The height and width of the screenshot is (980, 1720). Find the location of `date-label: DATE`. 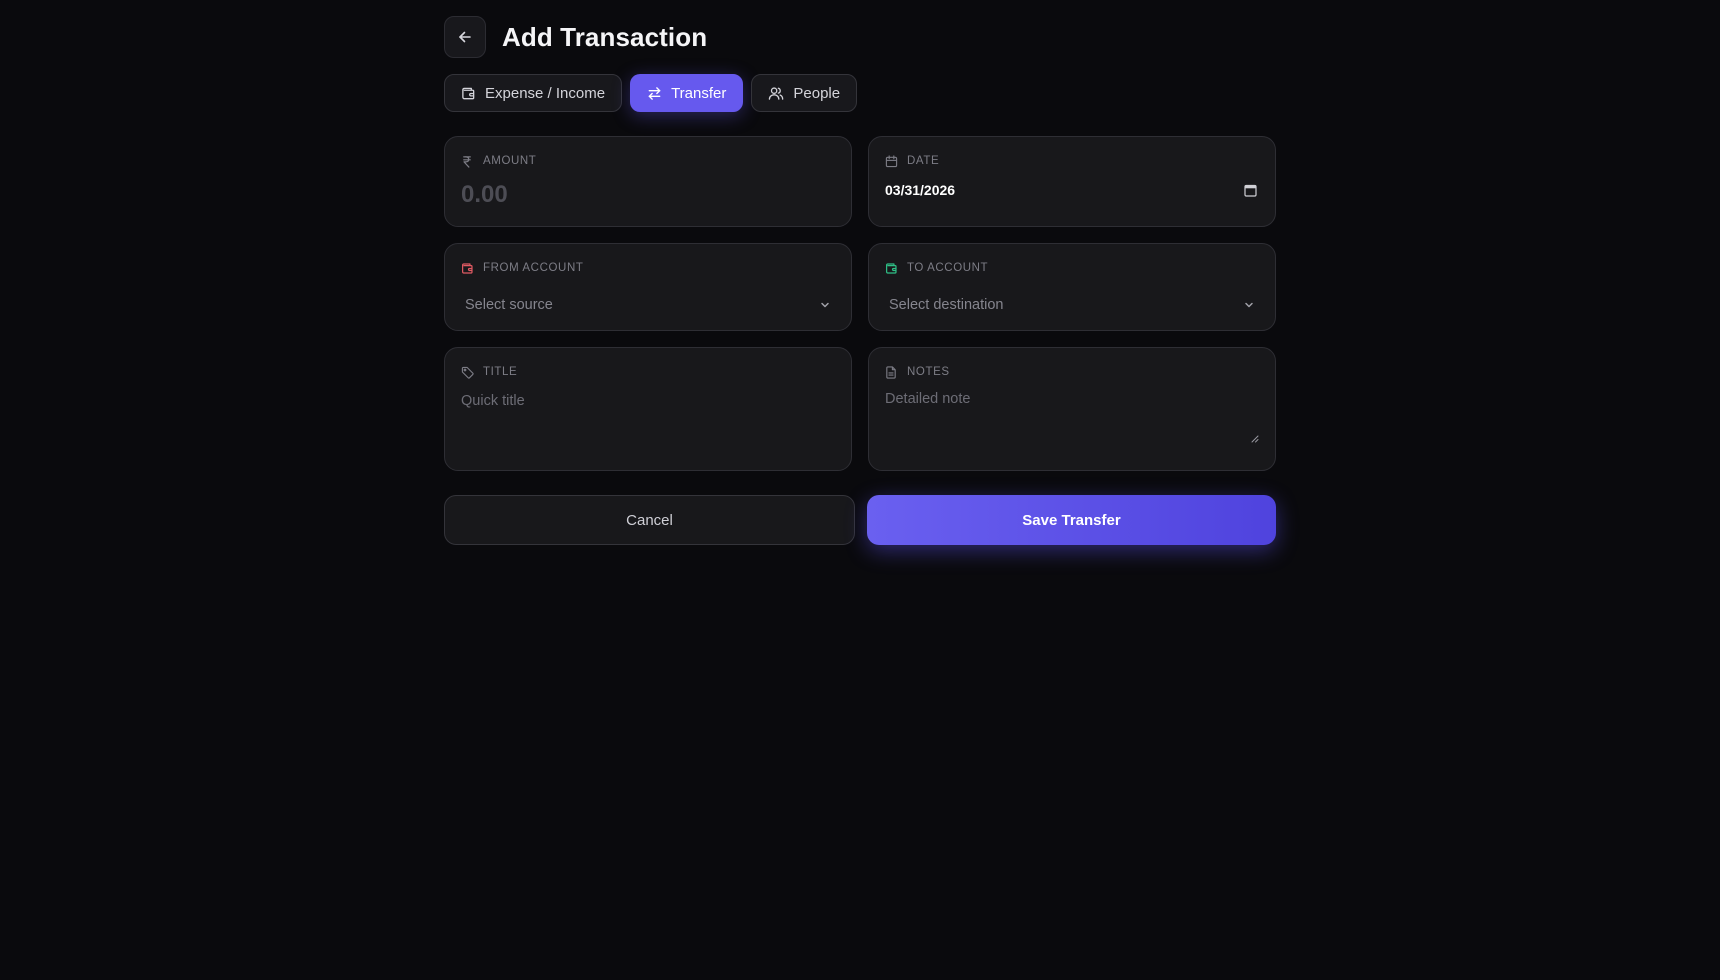

date-label: DATE is located at coordinates (1072, 161).